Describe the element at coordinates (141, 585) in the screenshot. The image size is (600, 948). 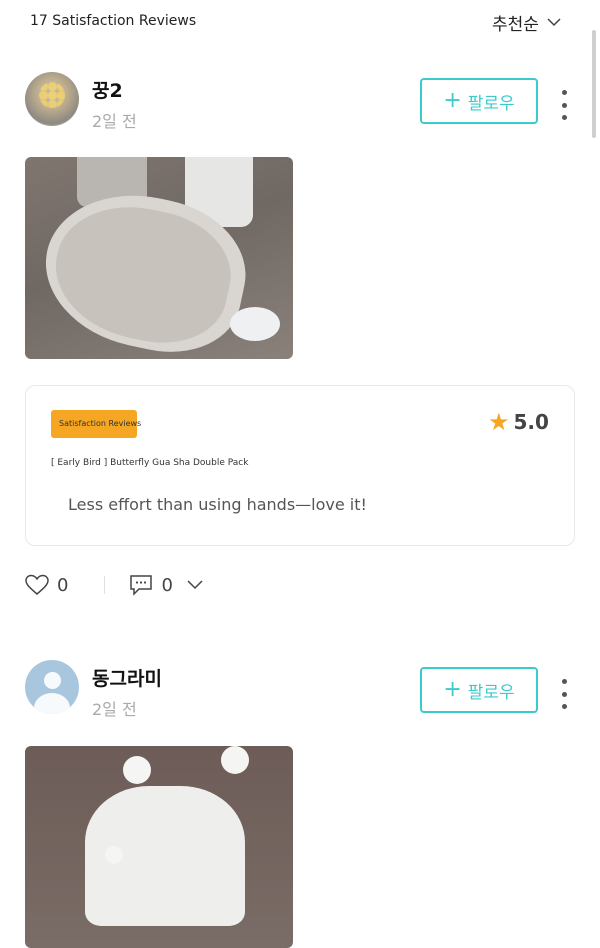
I see `comment-icon` at that location.